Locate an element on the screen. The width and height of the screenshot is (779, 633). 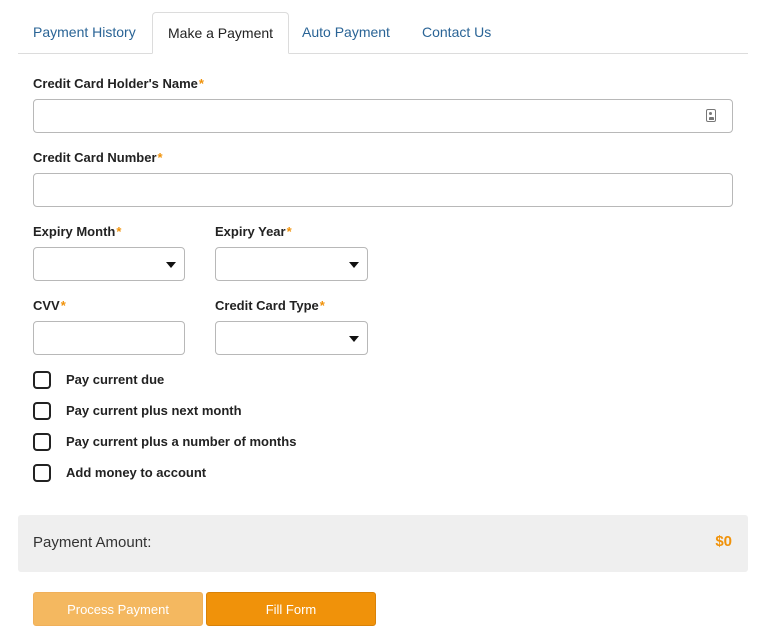
tab-make-a-payment: Make a Payment is located at coordinates (221, 33).